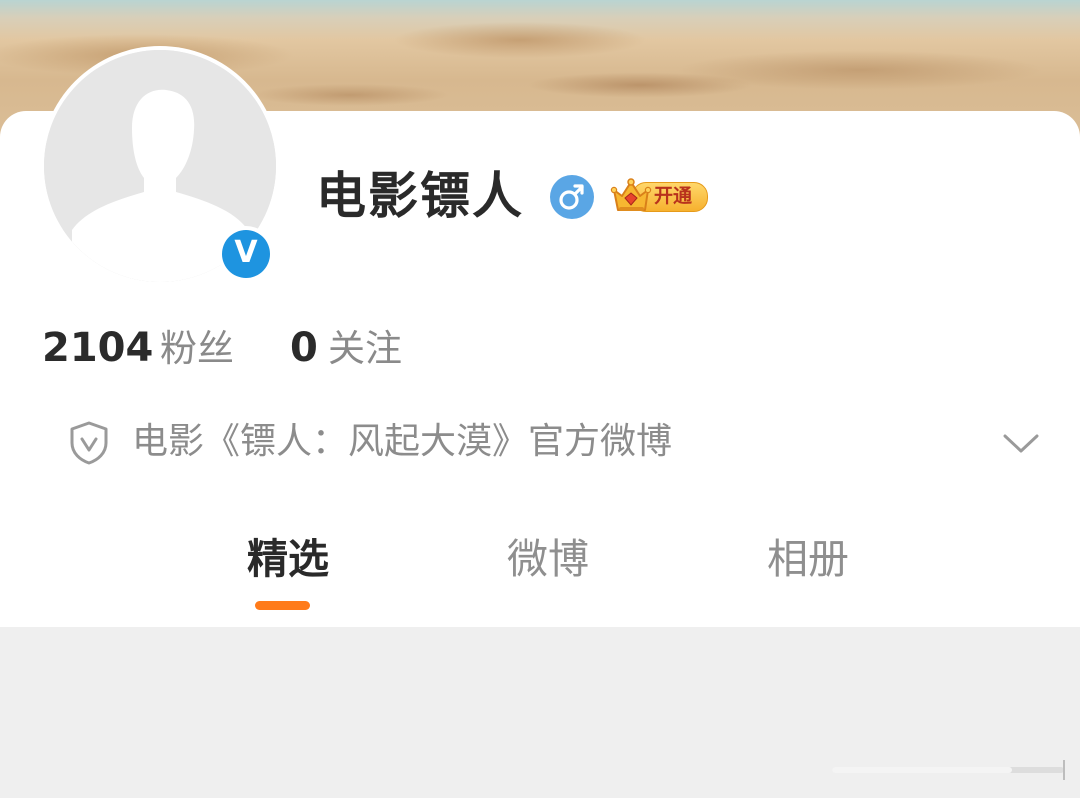 This screenshot has height=798, width=1080. I want to click on verified-v-icon: V, so click(246, 254).